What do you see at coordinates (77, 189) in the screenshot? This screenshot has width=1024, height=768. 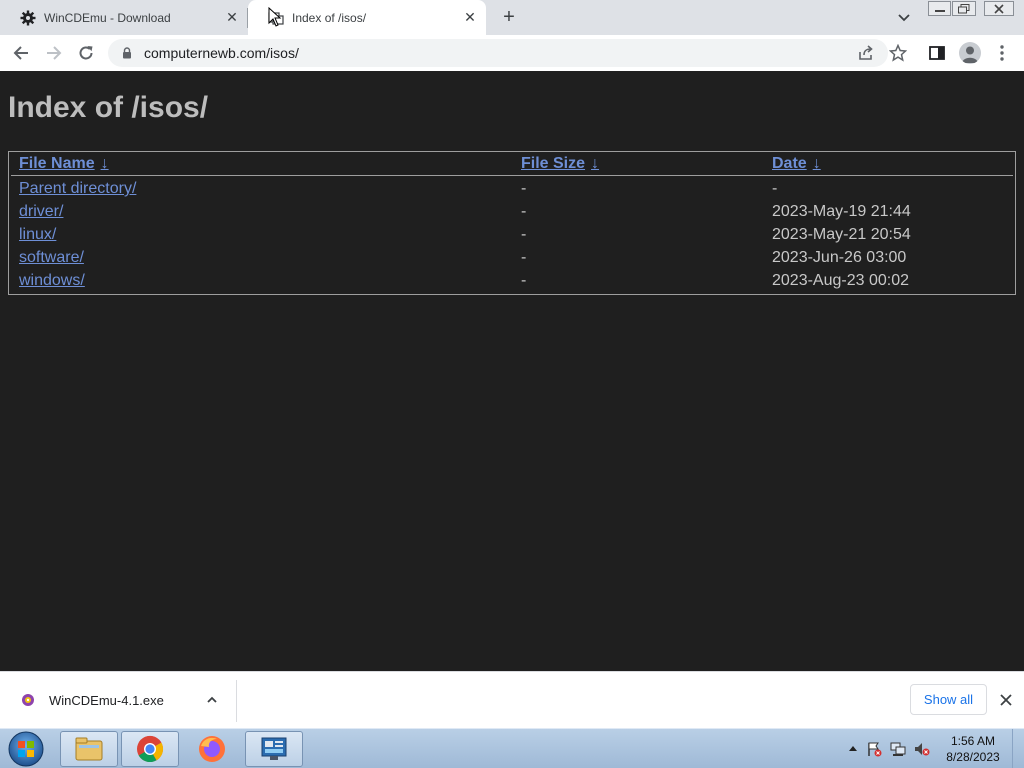 I see `file-link-parent-directory: Parent directory/` at bounding box center [77, 189].